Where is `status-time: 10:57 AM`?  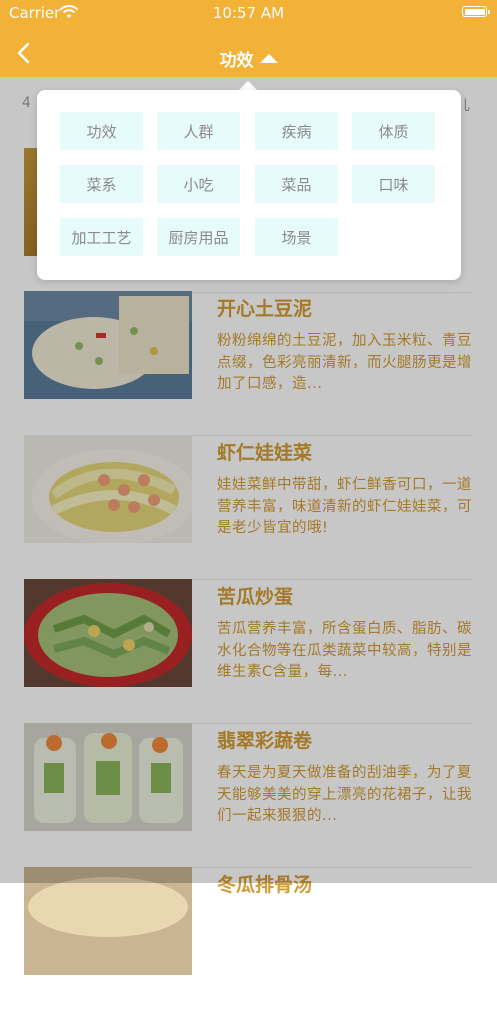 status-time: 10:57 AM is located at coordinates (248, 13).